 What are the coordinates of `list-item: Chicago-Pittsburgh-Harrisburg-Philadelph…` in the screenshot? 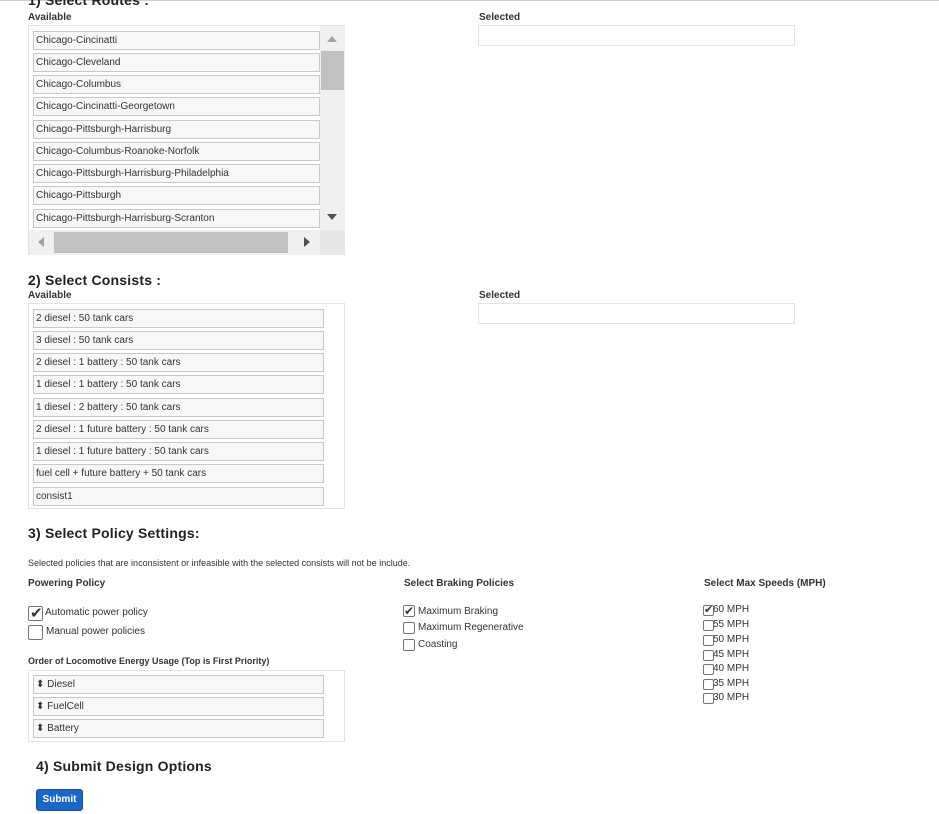 It's located at (176, 173).